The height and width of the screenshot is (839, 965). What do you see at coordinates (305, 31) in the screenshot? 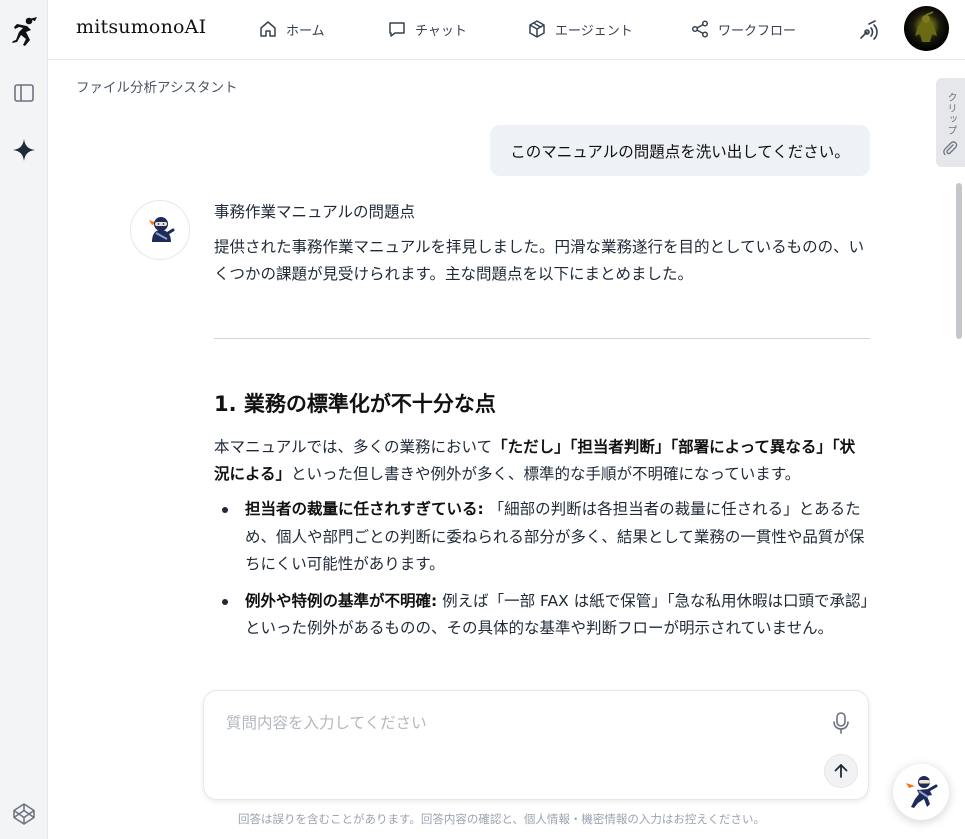
I see `nav-home-label: ホーム` at bounding box center [305, 31].